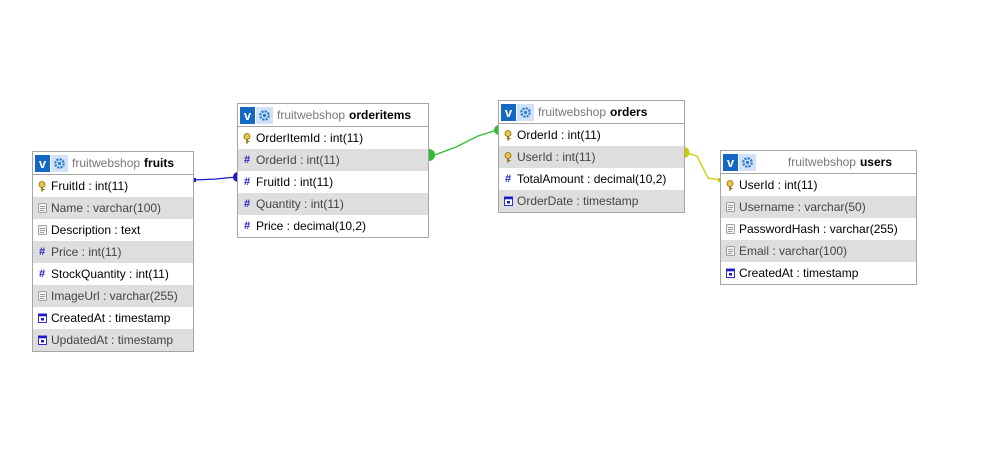  I want to click on column-row: Username : varchar(50), so click(818, 207).